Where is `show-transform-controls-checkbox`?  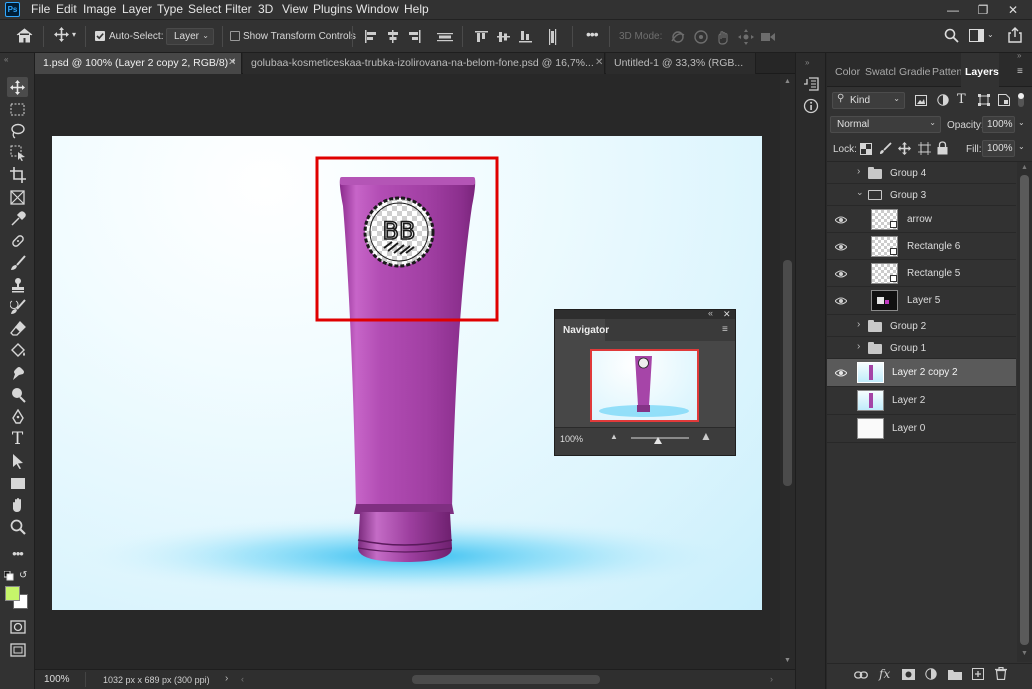 show-transform-controls-checkbox is located at coordinates (235, 36).